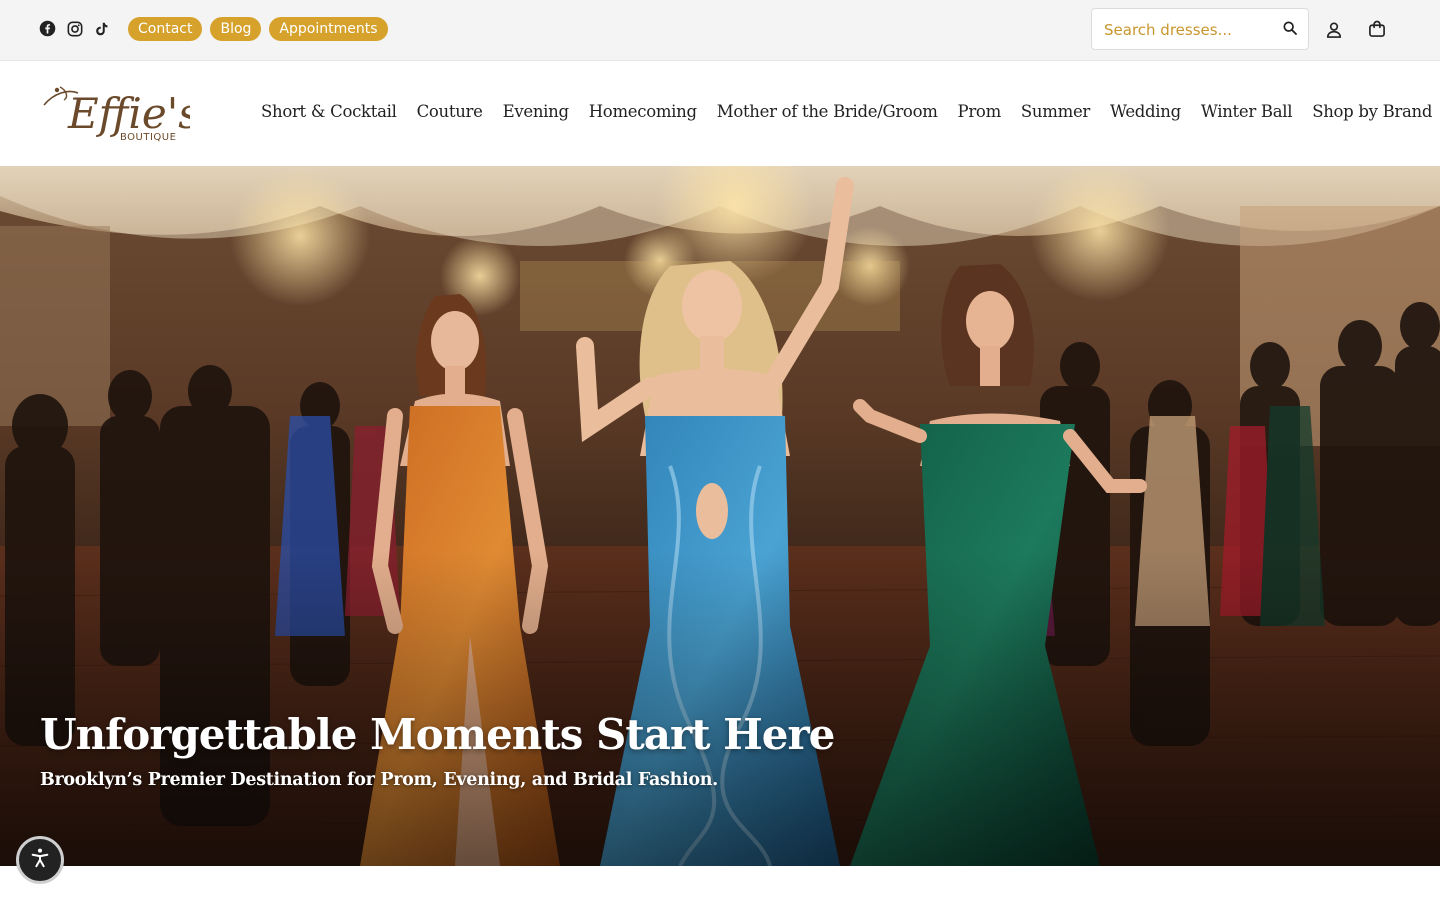 This screenshot has height=900, width=1440. What do you see at coordinates (148, 137) in the screenshot?
I see `logo-subtext: BOUTIQUE` at bounding box center [148, 137].